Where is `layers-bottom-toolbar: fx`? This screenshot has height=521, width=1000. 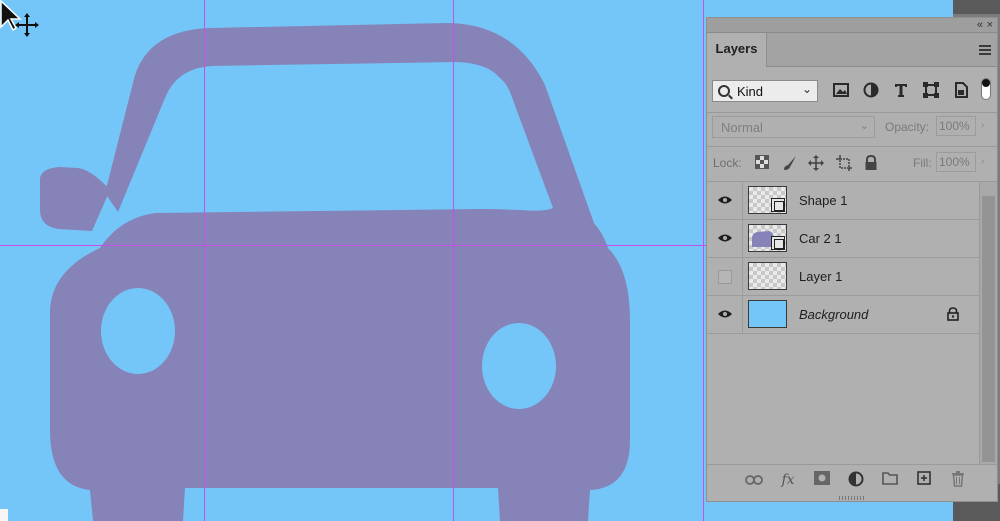 layers-bottom-toolbar: fx is located at coordinates (852, 479).